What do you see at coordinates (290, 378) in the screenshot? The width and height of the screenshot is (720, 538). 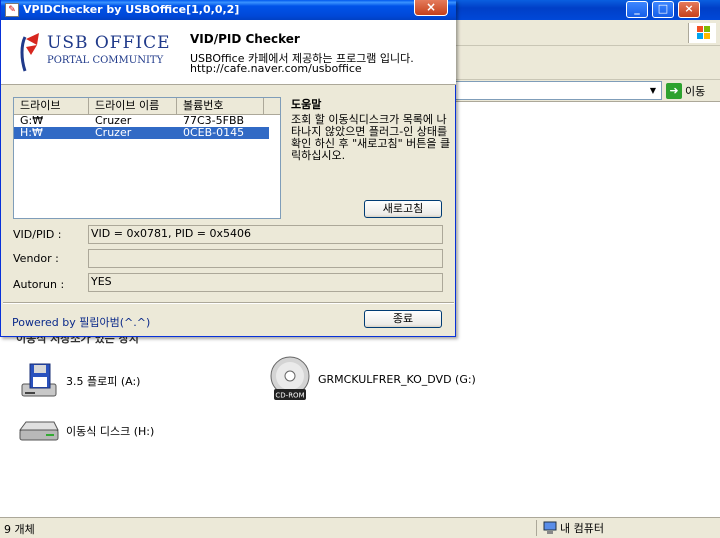 I see `cd-rom-icon: CD-ROM` at bounding box center [290, 378].